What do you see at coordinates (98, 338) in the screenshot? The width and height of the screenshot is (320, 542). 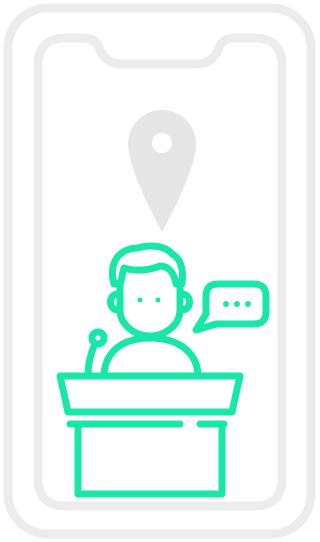 I see `microphone-head` at bounding box center [98, 338].